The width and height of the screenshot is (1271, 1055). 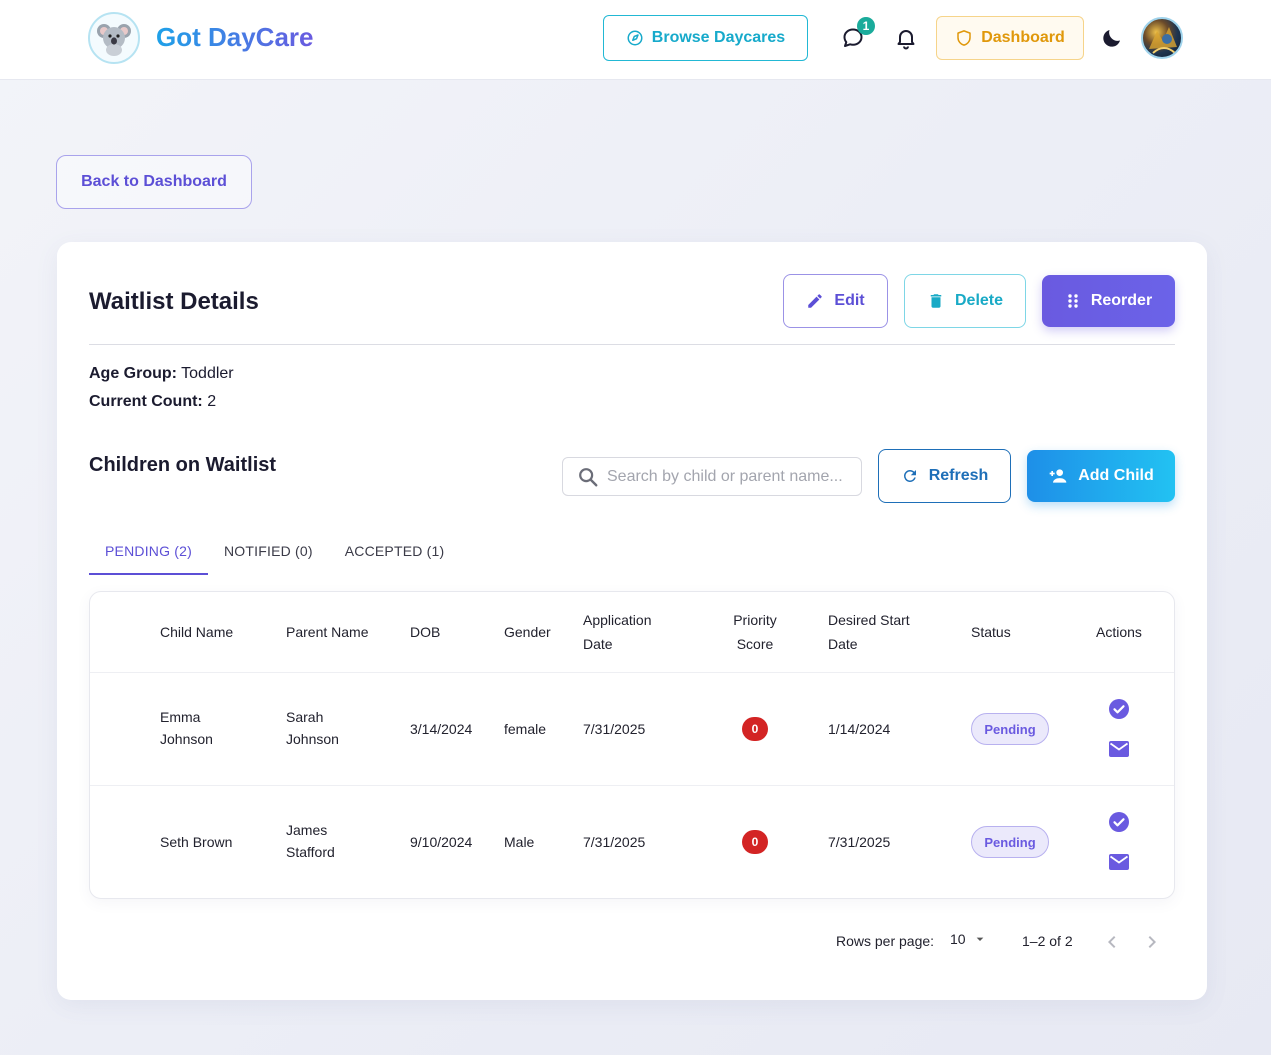 I want to click on search-icon, so click(x=588, y=476).